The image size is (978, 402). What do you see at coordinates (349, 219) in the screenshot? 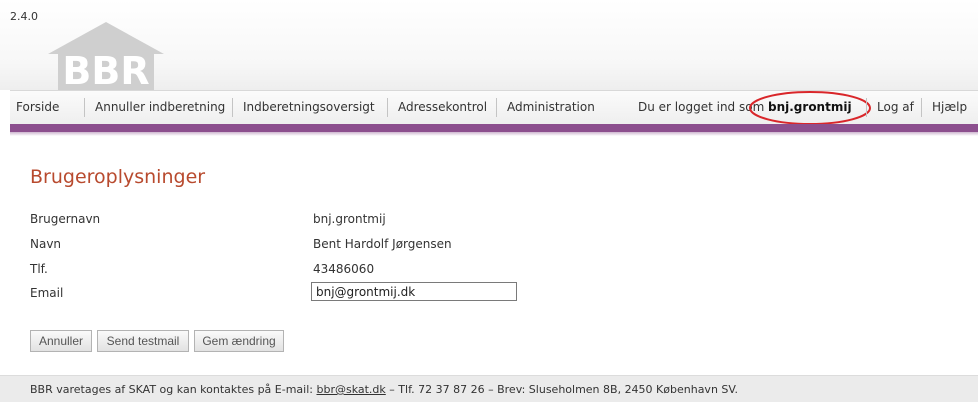
I see `username-value: bnj.grontmij` at bounding box center [349, 219].